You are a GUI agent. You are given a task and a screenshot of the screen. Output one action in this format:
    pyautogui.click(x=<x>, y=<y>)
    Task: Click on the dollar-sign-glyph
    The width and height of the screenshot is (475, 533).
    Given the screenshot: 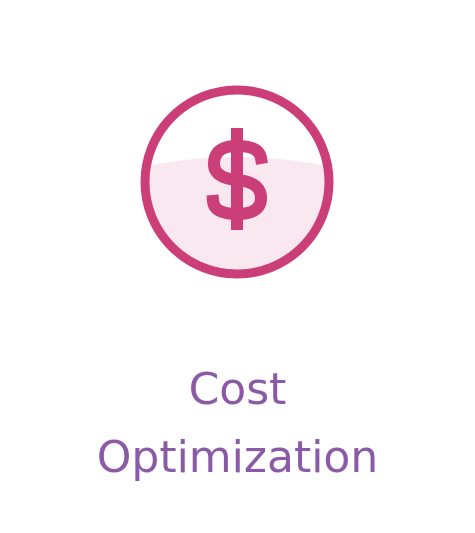 What is the action you would take?
    pyautogui.click(x=237, y=179)
    